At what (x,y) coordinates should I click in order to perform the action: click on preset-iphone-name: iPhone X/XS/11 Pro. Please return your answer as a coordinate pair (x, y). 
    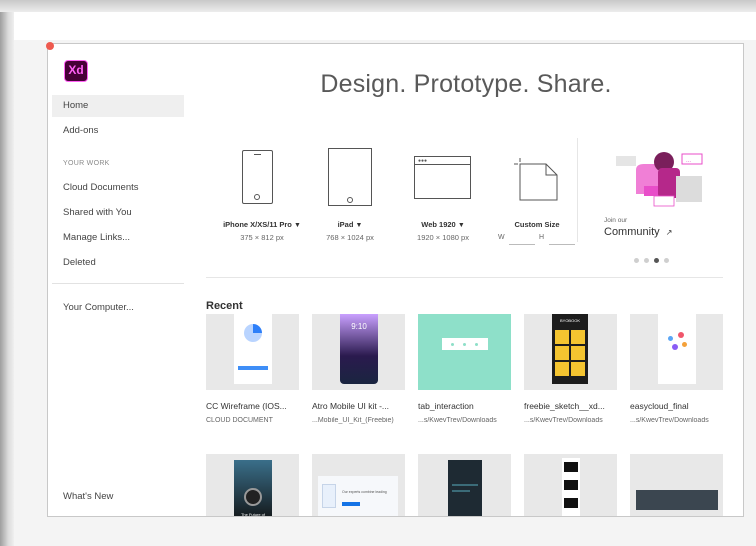
    Looking at the image, I should click on (257, 224).